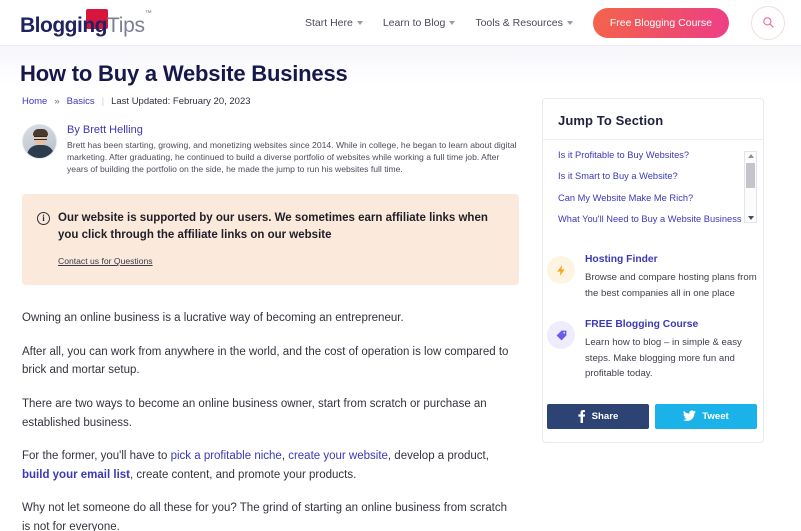 The width and height of the screenshot is (801, 531). I want to click on site-logo: Blogging Tips ™, so click(86, 23).